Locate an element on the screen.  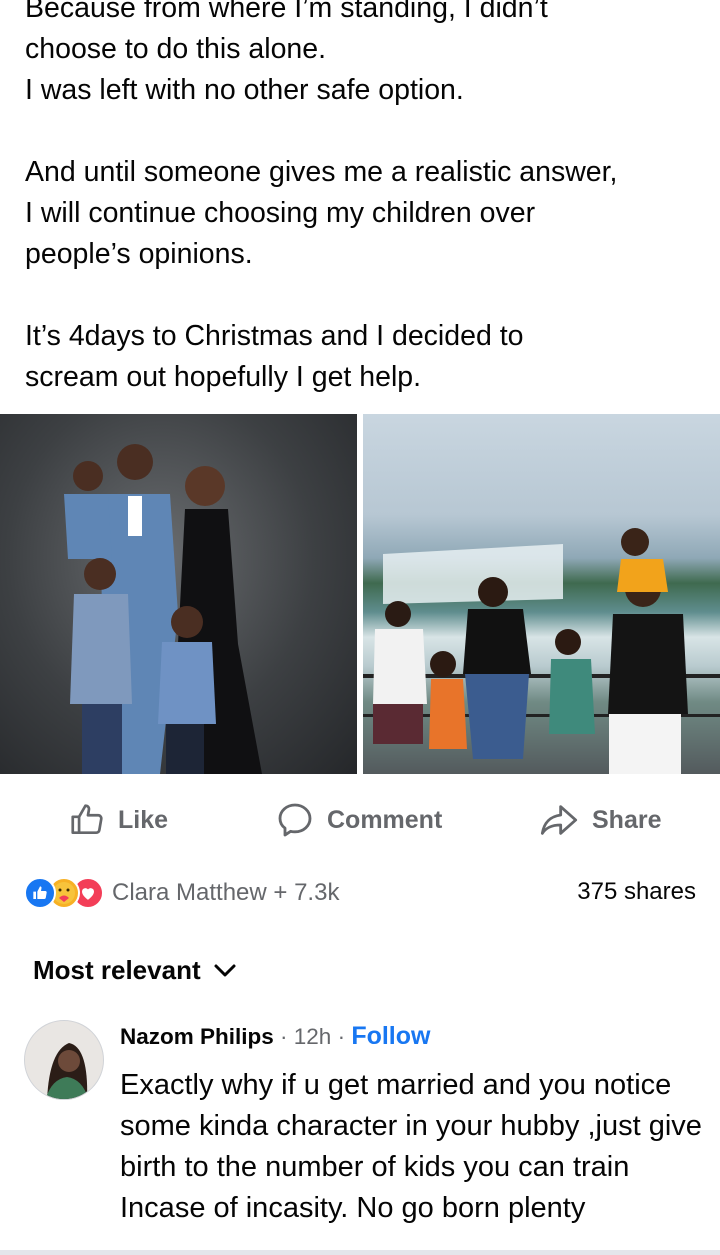
post-line: It’s 4days to Christmas and I decided to is located at coordinates (274, 336).